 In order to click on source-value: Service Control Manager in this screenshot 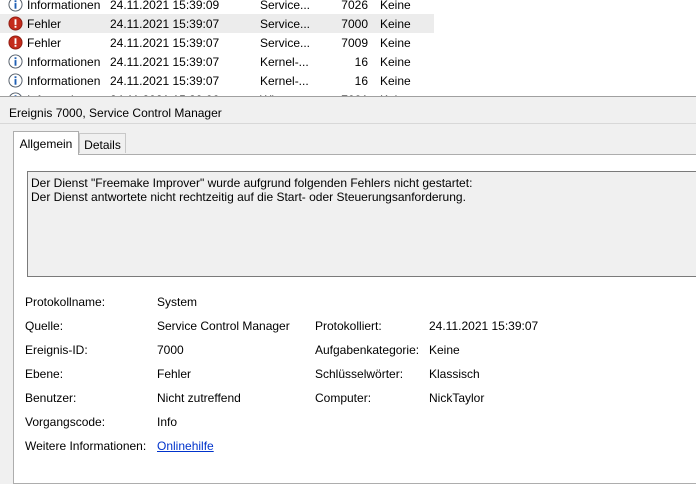, I will do `click(223, 326)`.